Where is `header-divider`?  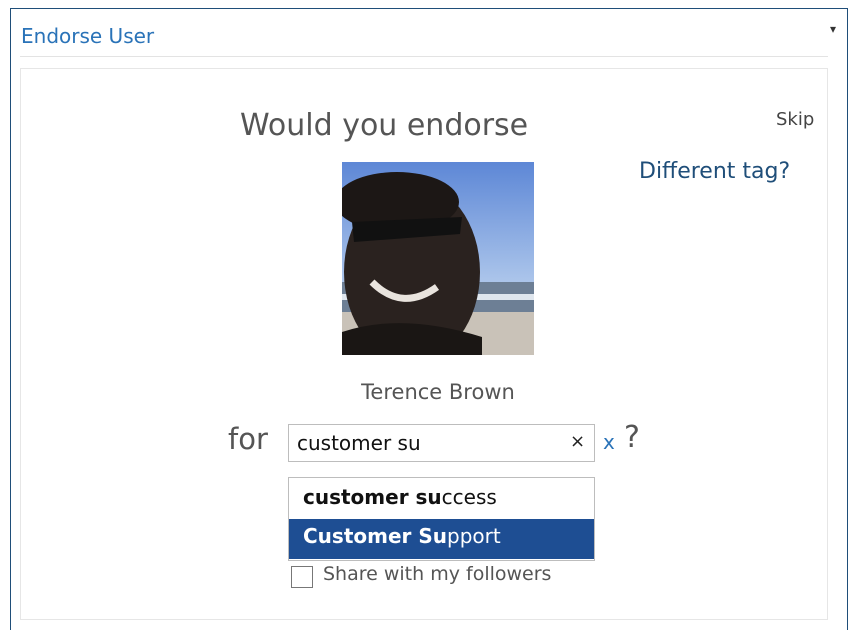
header-divider is located at coordinates (424, 56).